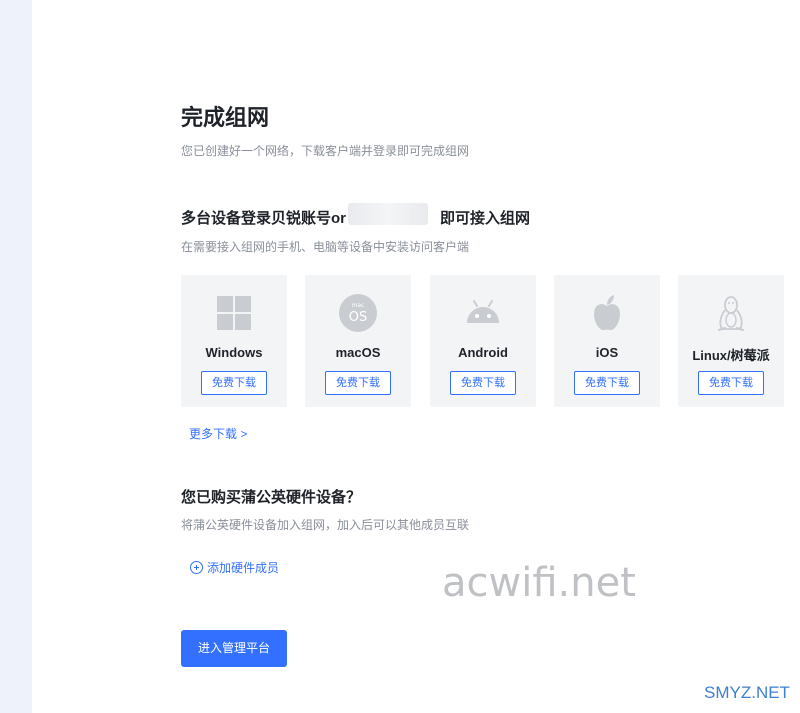 The width and height of the screenshot is (800, 713). What do you see at coordinates (731, 383) in the screenshot?
I see `download-button-linux: 免费下载` at bounding box center [731, 383].